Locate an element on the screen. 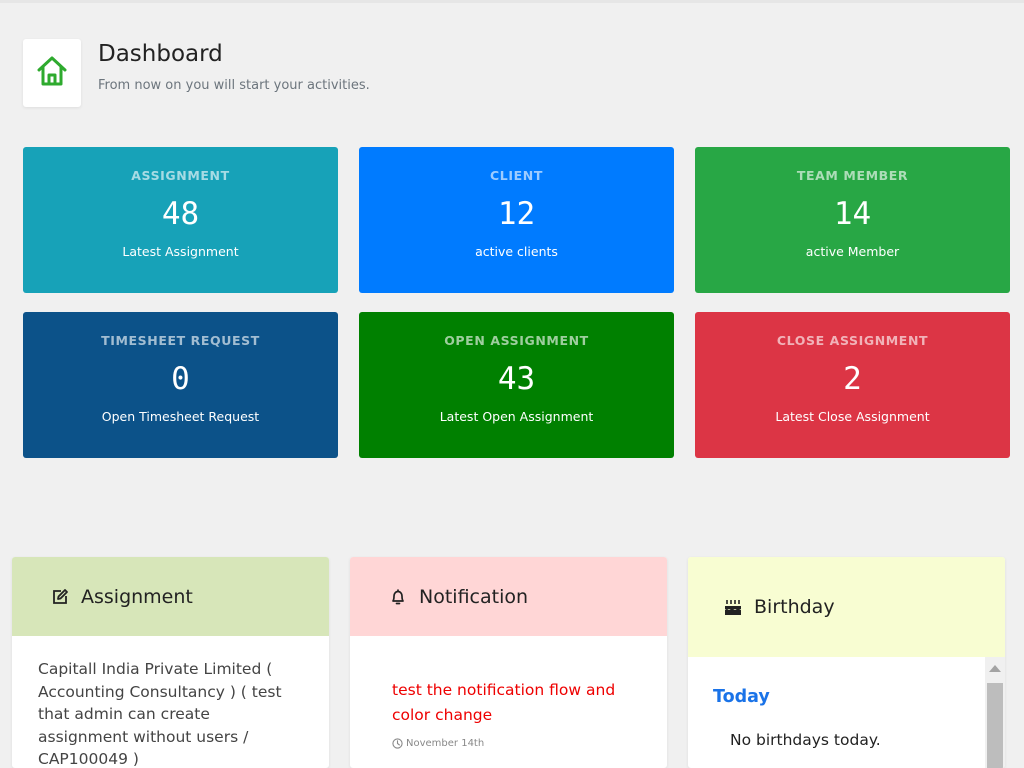  stat-title: TIMESHEET REQUEST is located at coordinates (180, 340).